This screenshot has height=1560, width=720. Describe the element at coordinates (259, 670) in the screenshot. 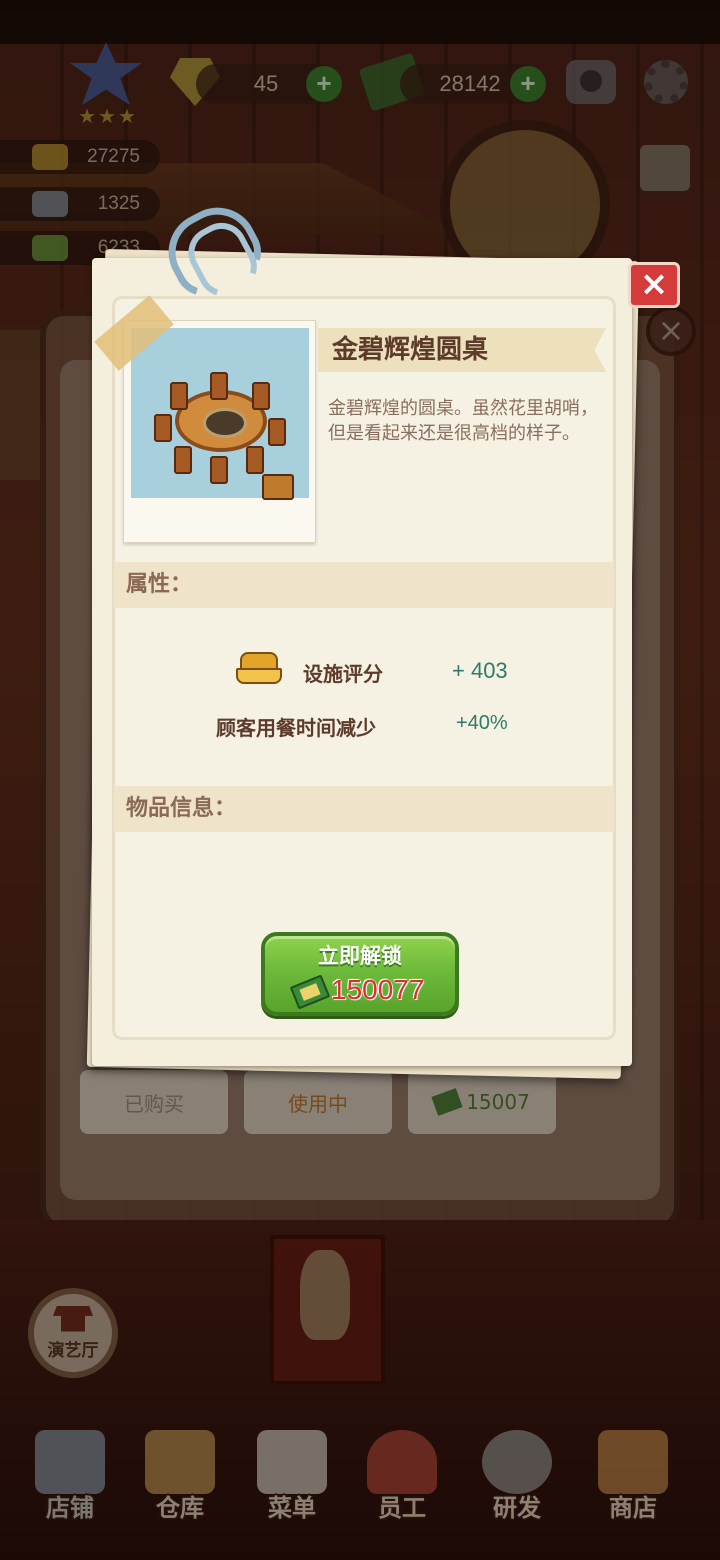

I see `gold-ingot-icon` at that location.